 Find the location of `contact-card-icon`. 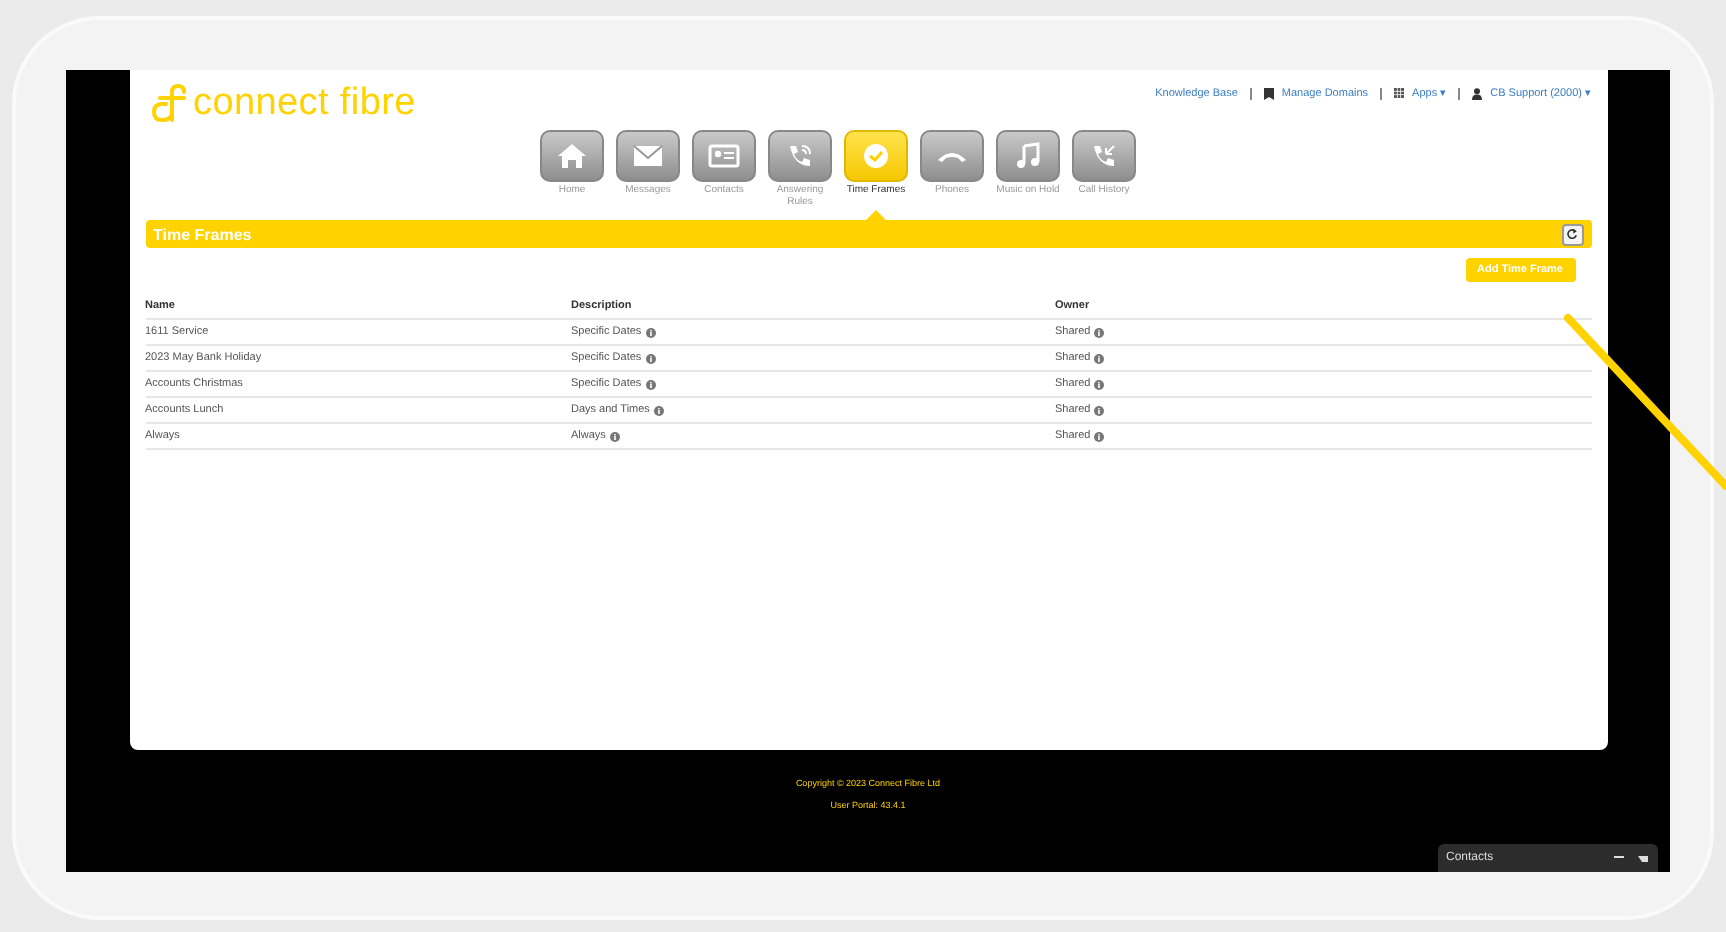

contact-card-icon is located at coordinates (724, 156).